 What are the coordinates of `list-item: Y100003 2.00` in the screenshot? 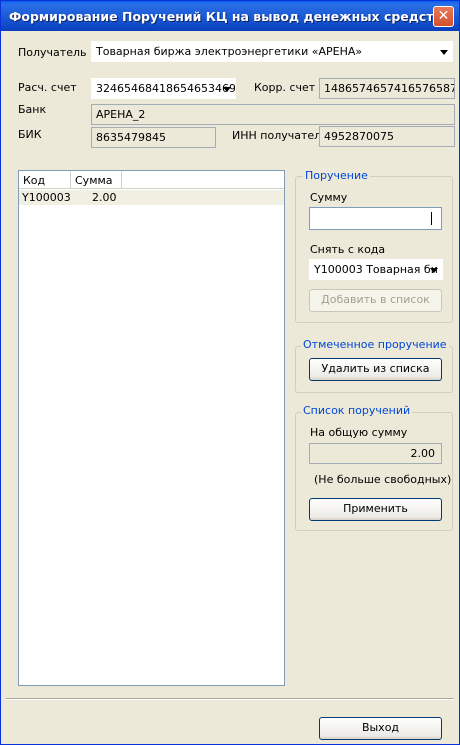 It's located at (151, 197).